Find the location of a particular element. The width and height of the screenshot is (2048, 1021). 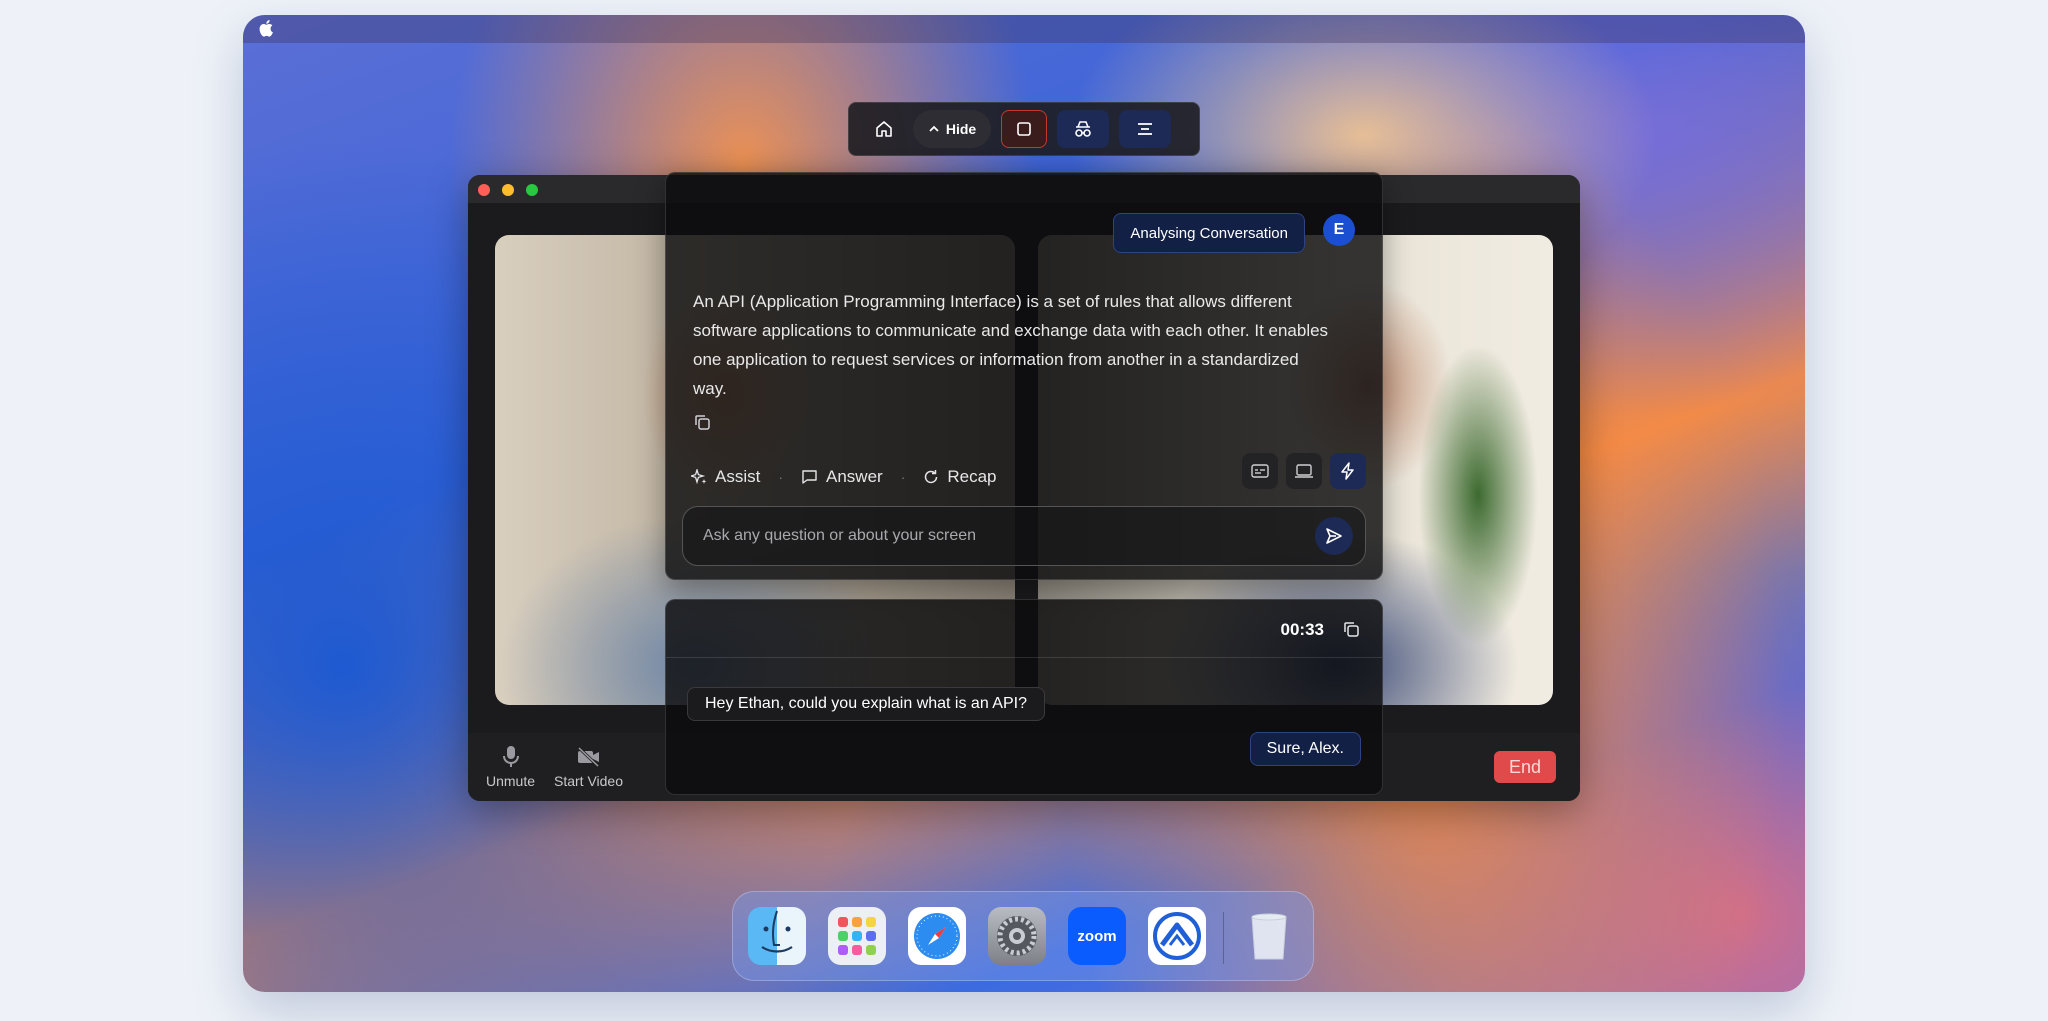

assistant-app-icon is located at coordinates (1177, 936).